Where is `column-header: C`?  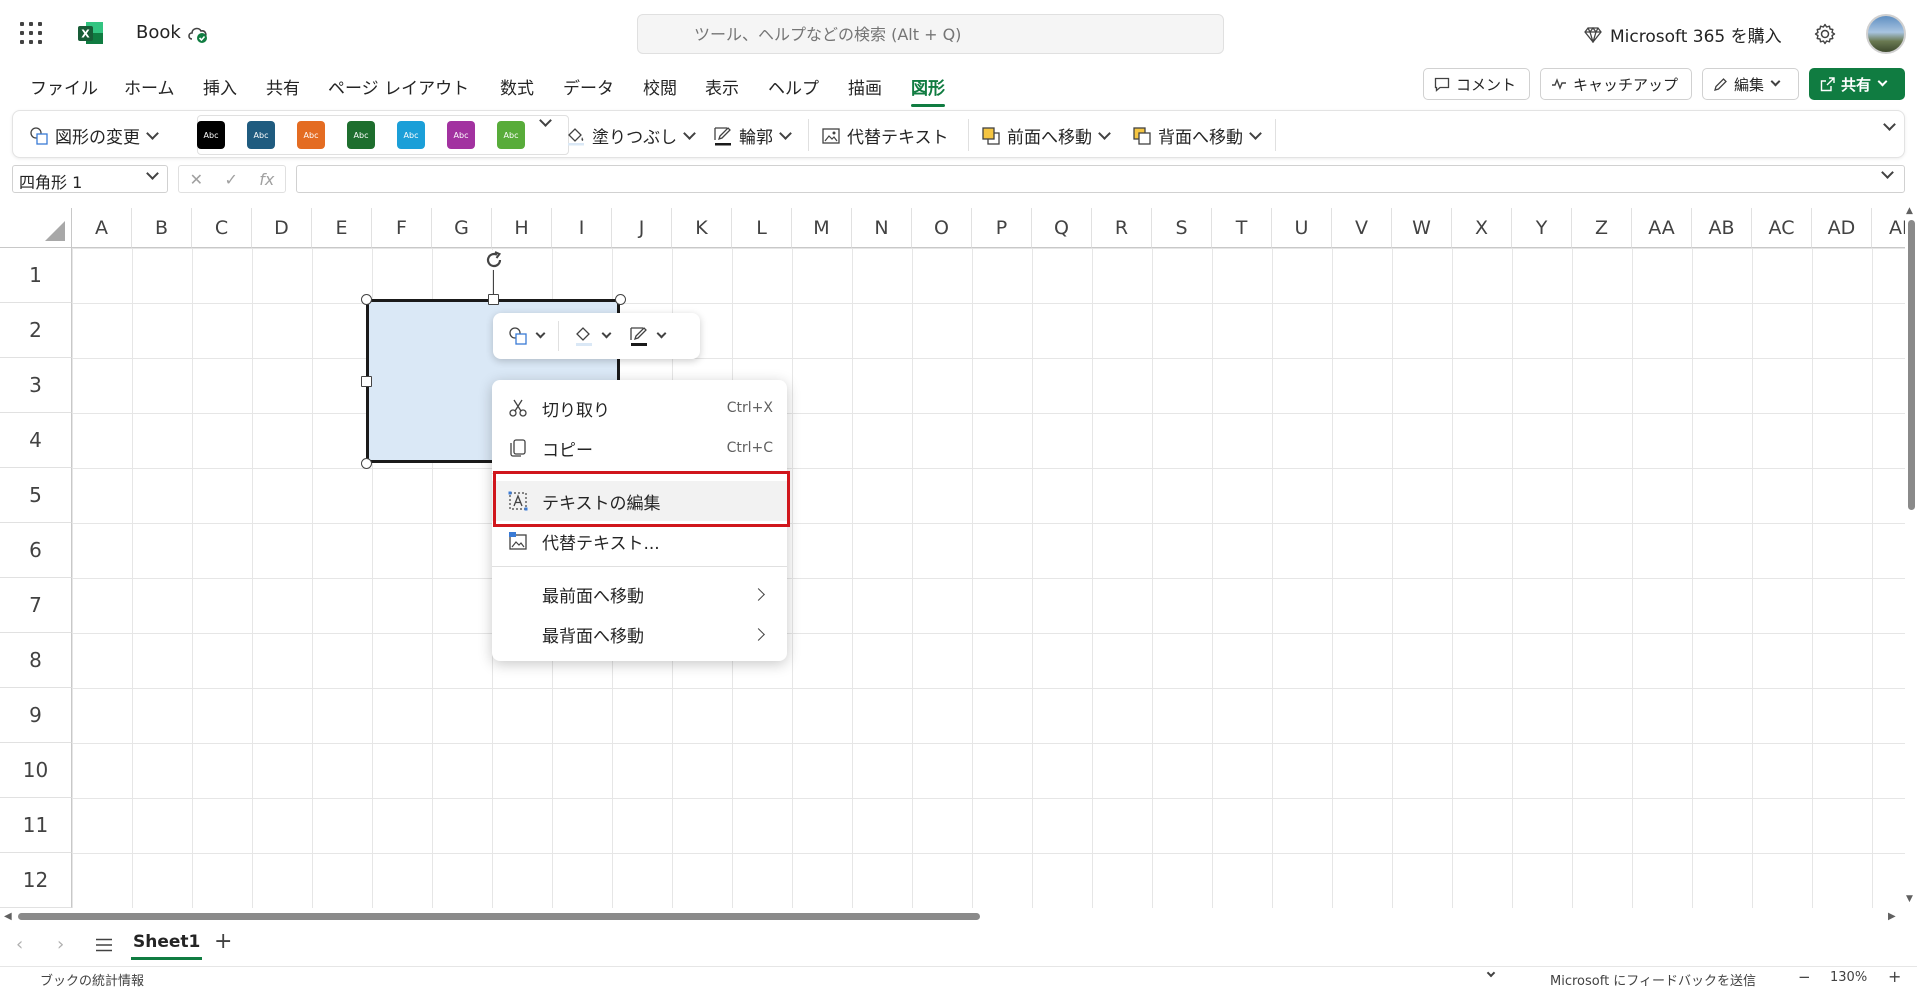
column-header: C is located at coordinates (222, 228).